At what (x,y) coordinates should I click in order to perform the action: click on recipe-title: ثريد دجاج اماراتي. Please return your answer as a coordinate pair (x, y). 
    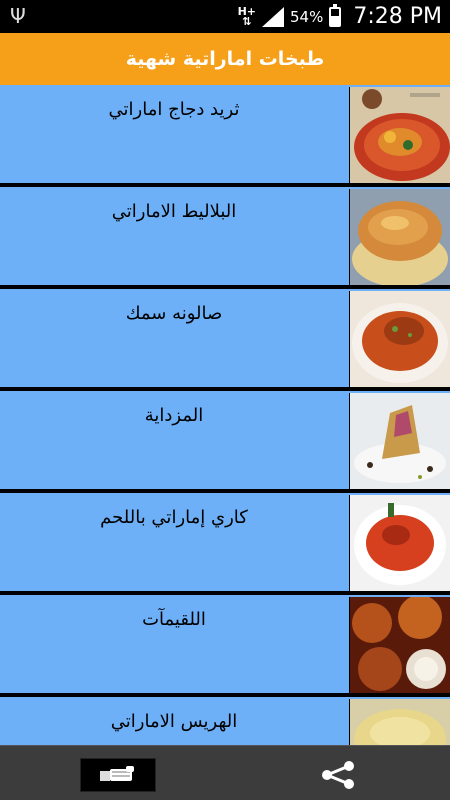
    Looking at the image, I should click on (174, 109).